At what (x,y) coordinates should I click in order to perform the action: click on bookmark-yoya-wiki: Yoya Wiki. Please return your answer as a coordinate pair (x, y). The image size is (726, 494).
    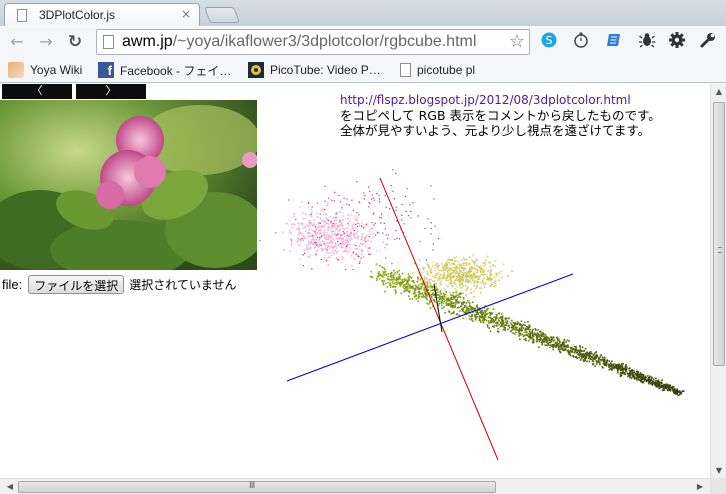
    Looking at the image, I should click on (45, 70).